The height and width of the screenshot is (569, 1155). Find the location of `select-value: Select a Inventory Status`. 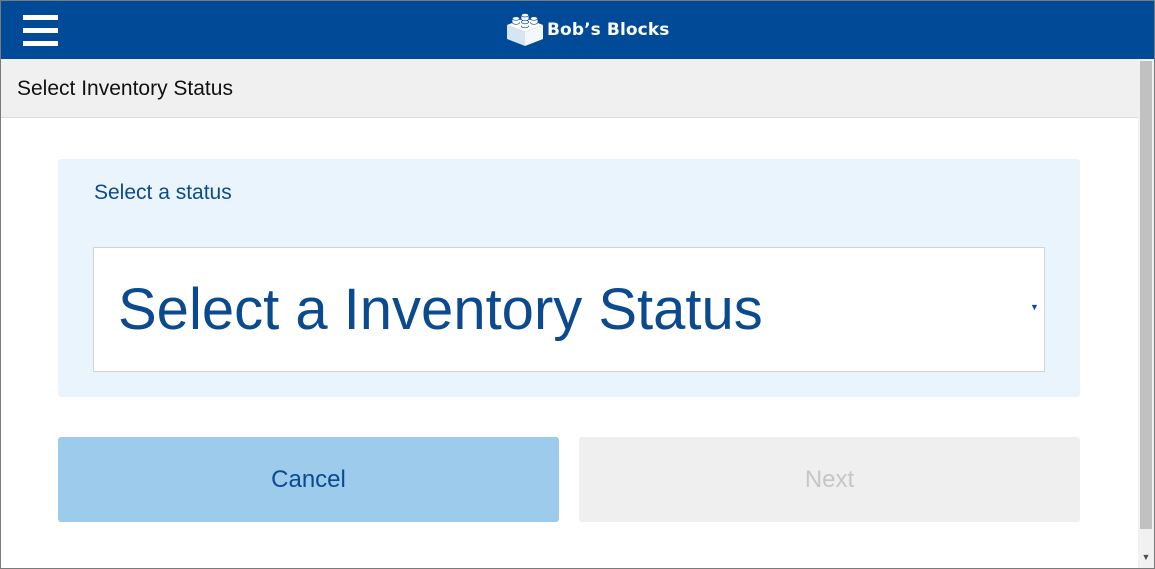

select-value: Select a Inventory Status is located at coordinates (440, 309).